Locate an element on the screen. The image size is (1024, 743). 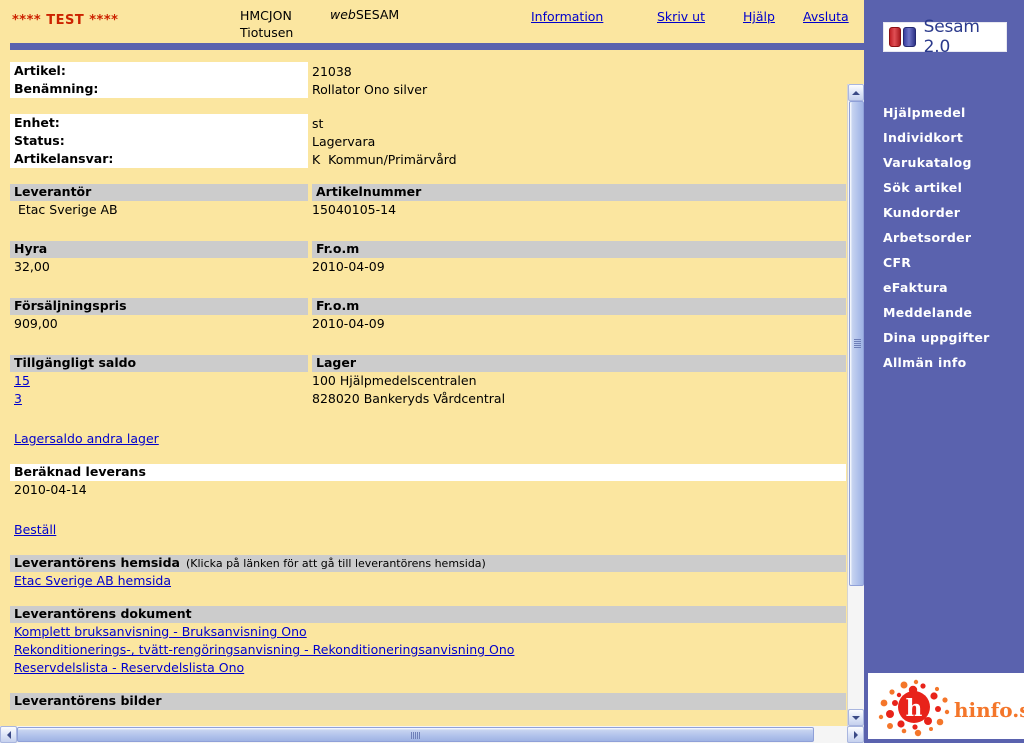
sidebar-item-efaktura: eFaktura is located at coordinates (944, 287).